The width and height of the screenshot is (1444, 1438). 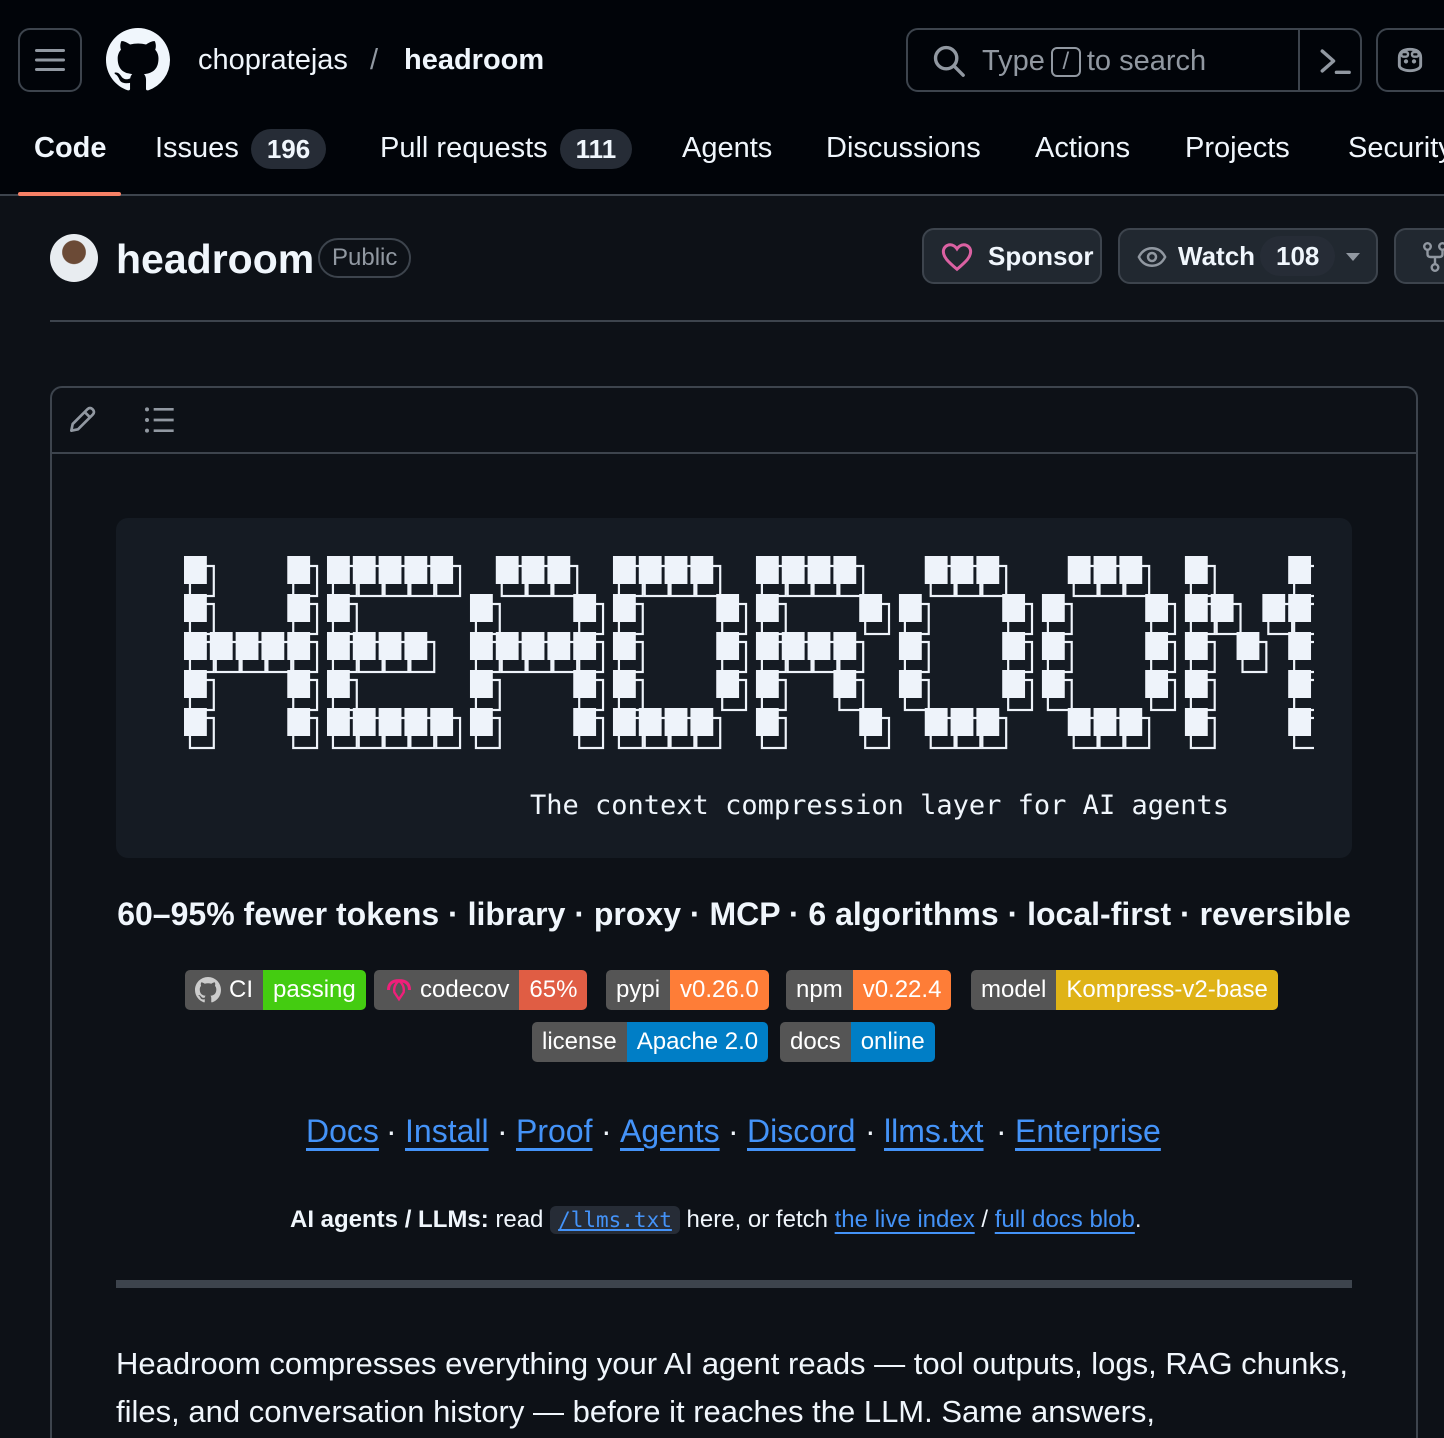 What do you see at coordinates (638, 990) in the screenshot?
I see `pypi-badge-label: pypi` at bounding box center [638, 990].